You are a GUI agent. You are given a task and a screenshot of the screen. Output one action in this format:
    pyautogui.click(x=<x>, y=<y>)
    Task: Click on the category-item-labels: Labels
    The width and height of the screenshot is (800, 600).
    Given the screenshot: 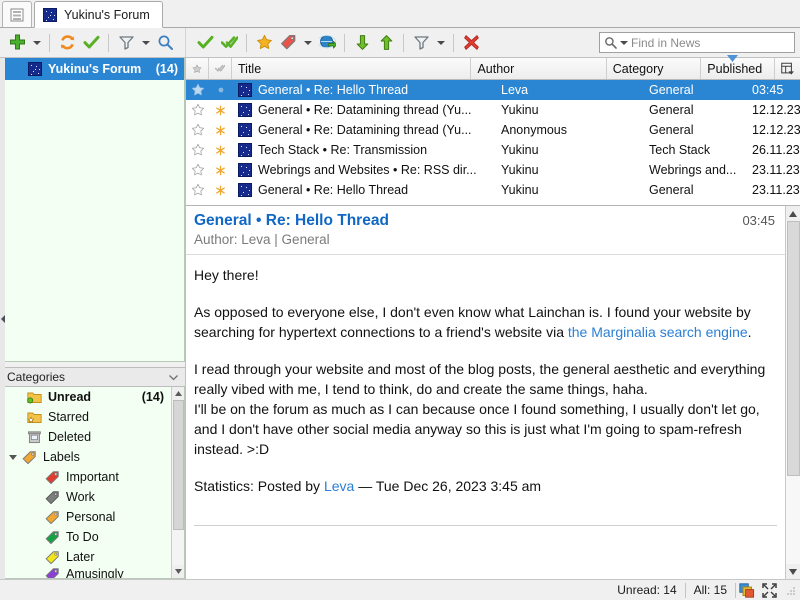 What is the action you would take?
    pyautogui.click(x=92, y=457)
    